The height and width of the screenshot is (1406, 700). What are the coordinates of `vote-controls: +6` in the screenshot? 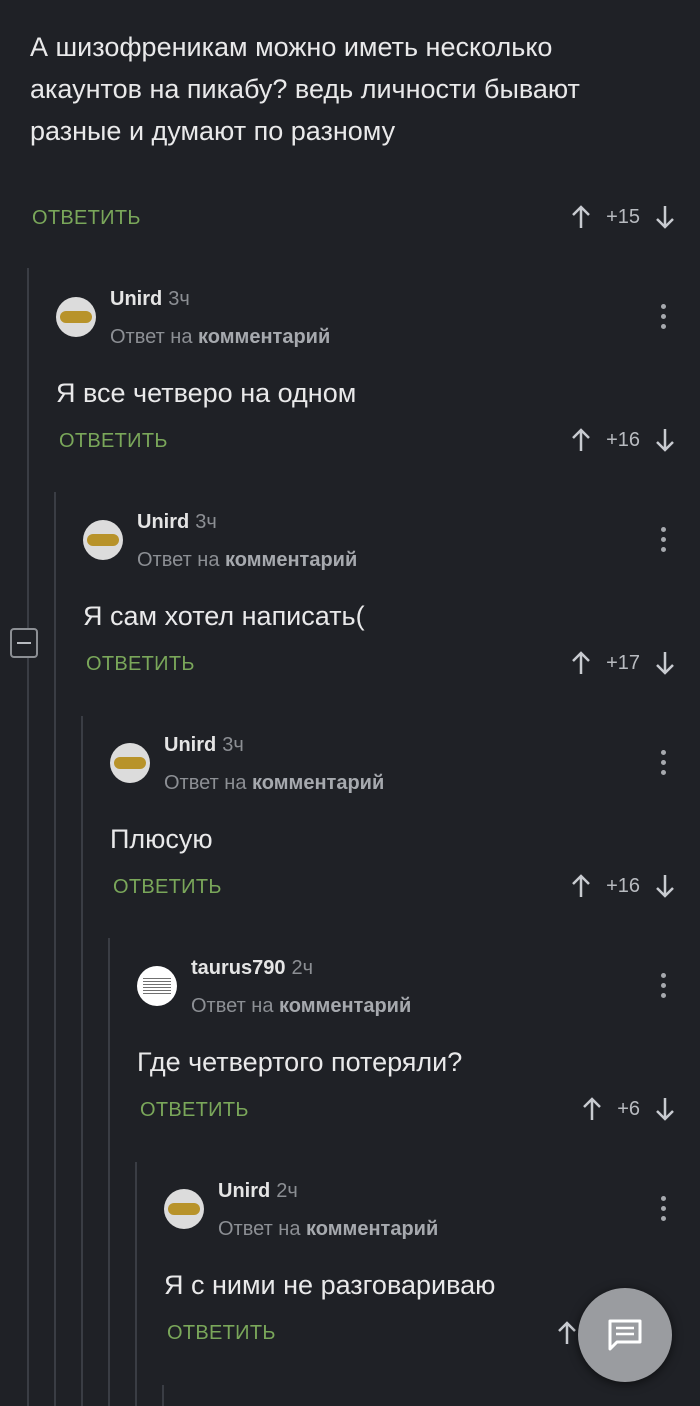 It's located at (628, 1109).